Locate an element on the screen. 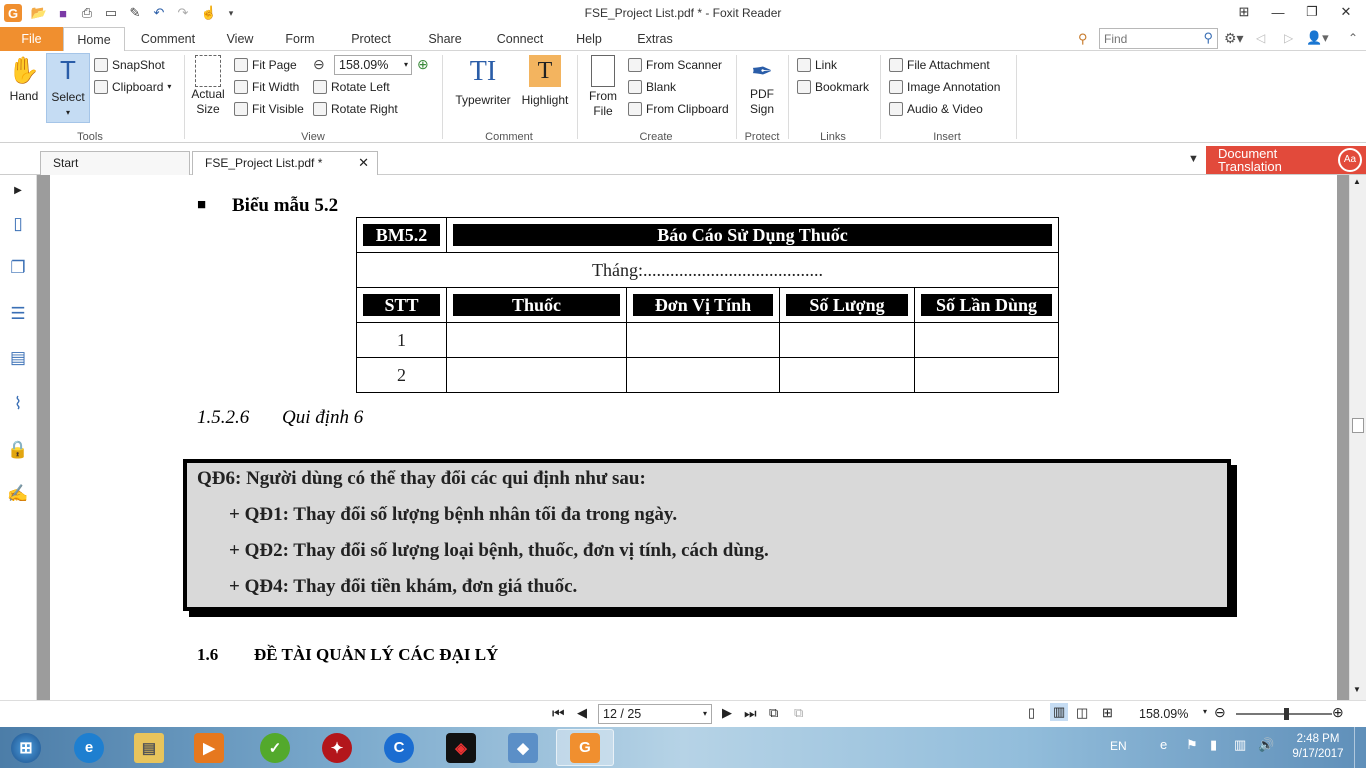  attachments-panel-icon: ⌇ is located at coordinates (18, 404).